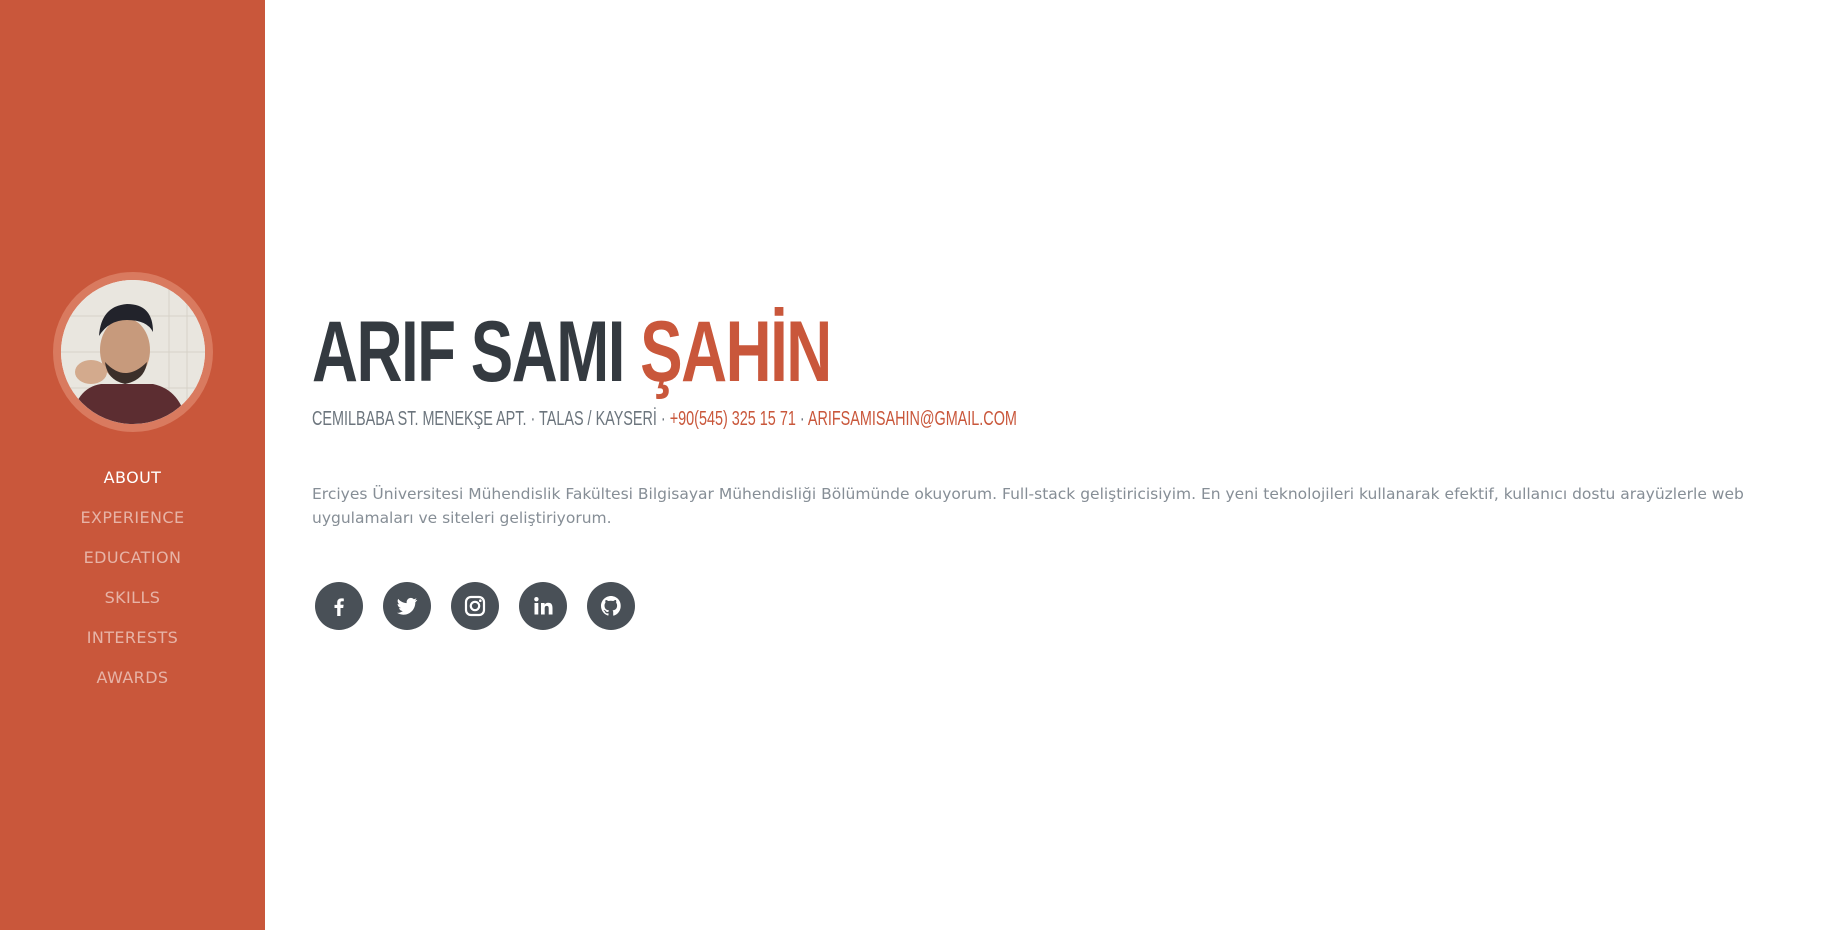 This screenshot has height=930, width=1837. I want to click on instagram-icon, so click(475, 606).